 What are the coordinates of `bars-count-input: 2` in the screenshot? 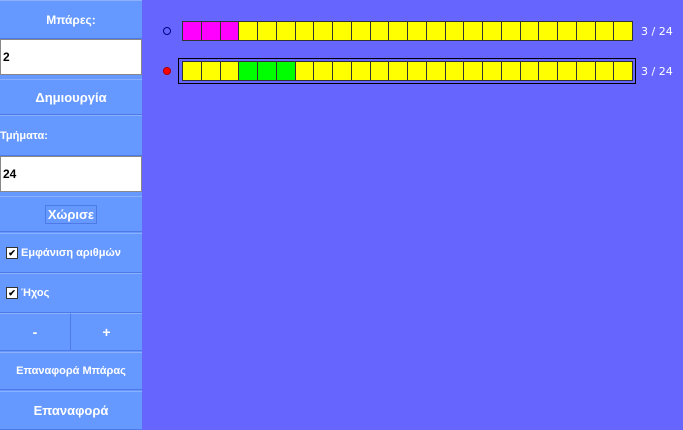 It's located at (71, 57).